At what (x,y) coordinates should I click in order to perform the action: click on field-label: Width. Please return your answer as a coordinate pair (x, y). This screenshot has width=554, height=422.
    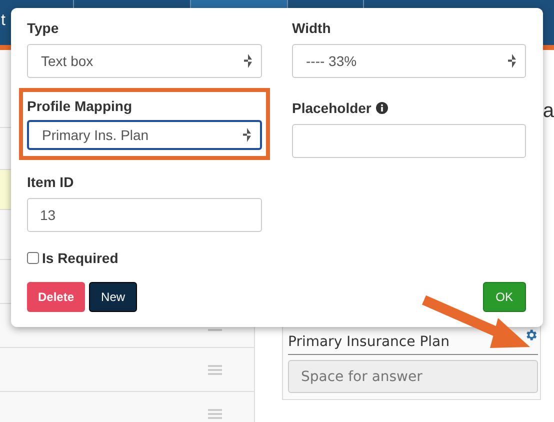
    Looking at the image, I should click on (312, 28).